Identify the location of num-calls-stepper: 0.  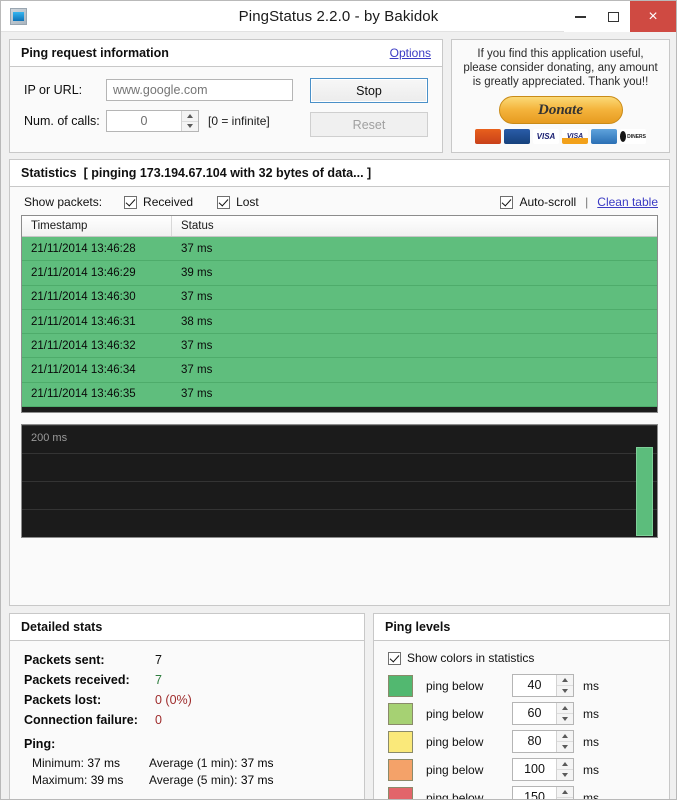
(152, 121).